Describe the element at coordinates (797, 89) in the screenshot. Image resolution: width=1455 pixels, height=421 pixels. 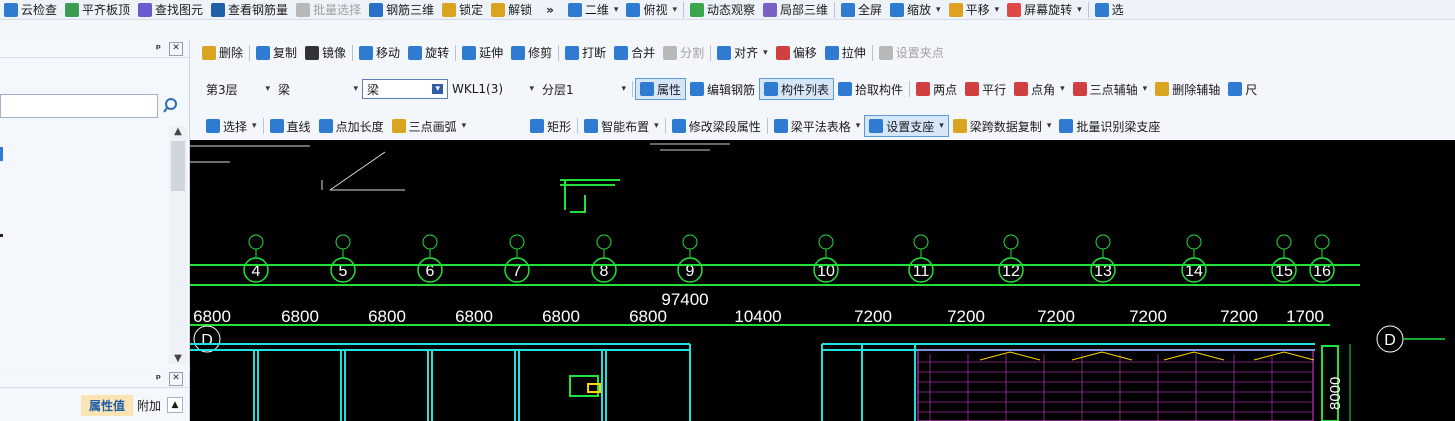
I see `tb3-button-2: 构件列表` at that location.